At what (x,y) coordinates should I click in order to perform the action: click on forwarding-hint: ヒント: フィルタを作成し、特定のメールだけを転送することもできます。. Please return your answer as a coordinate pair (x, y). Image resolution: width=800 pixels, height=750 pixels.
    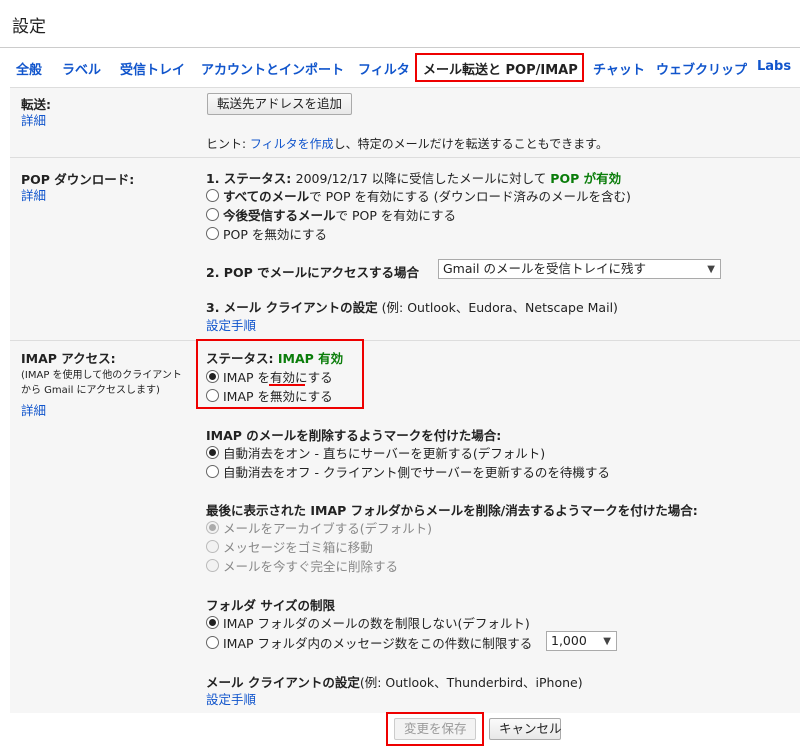
    Looking at the image, I should click on (407, 143).